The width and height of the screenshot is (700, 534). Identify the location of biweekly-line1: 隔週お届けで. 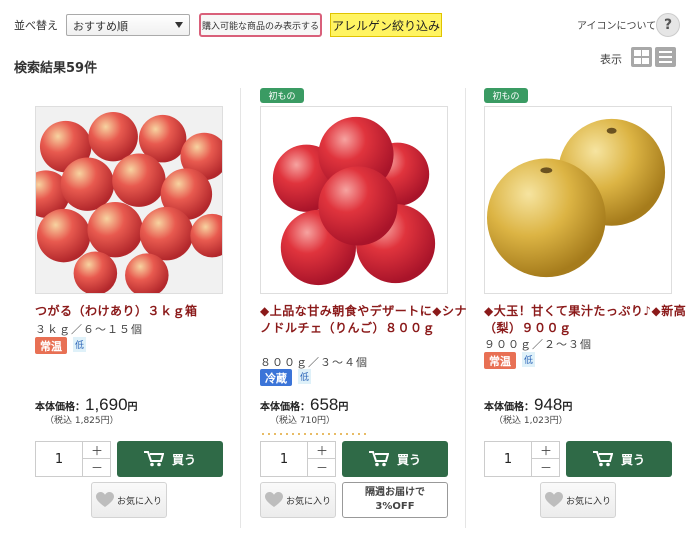
(395, 492).